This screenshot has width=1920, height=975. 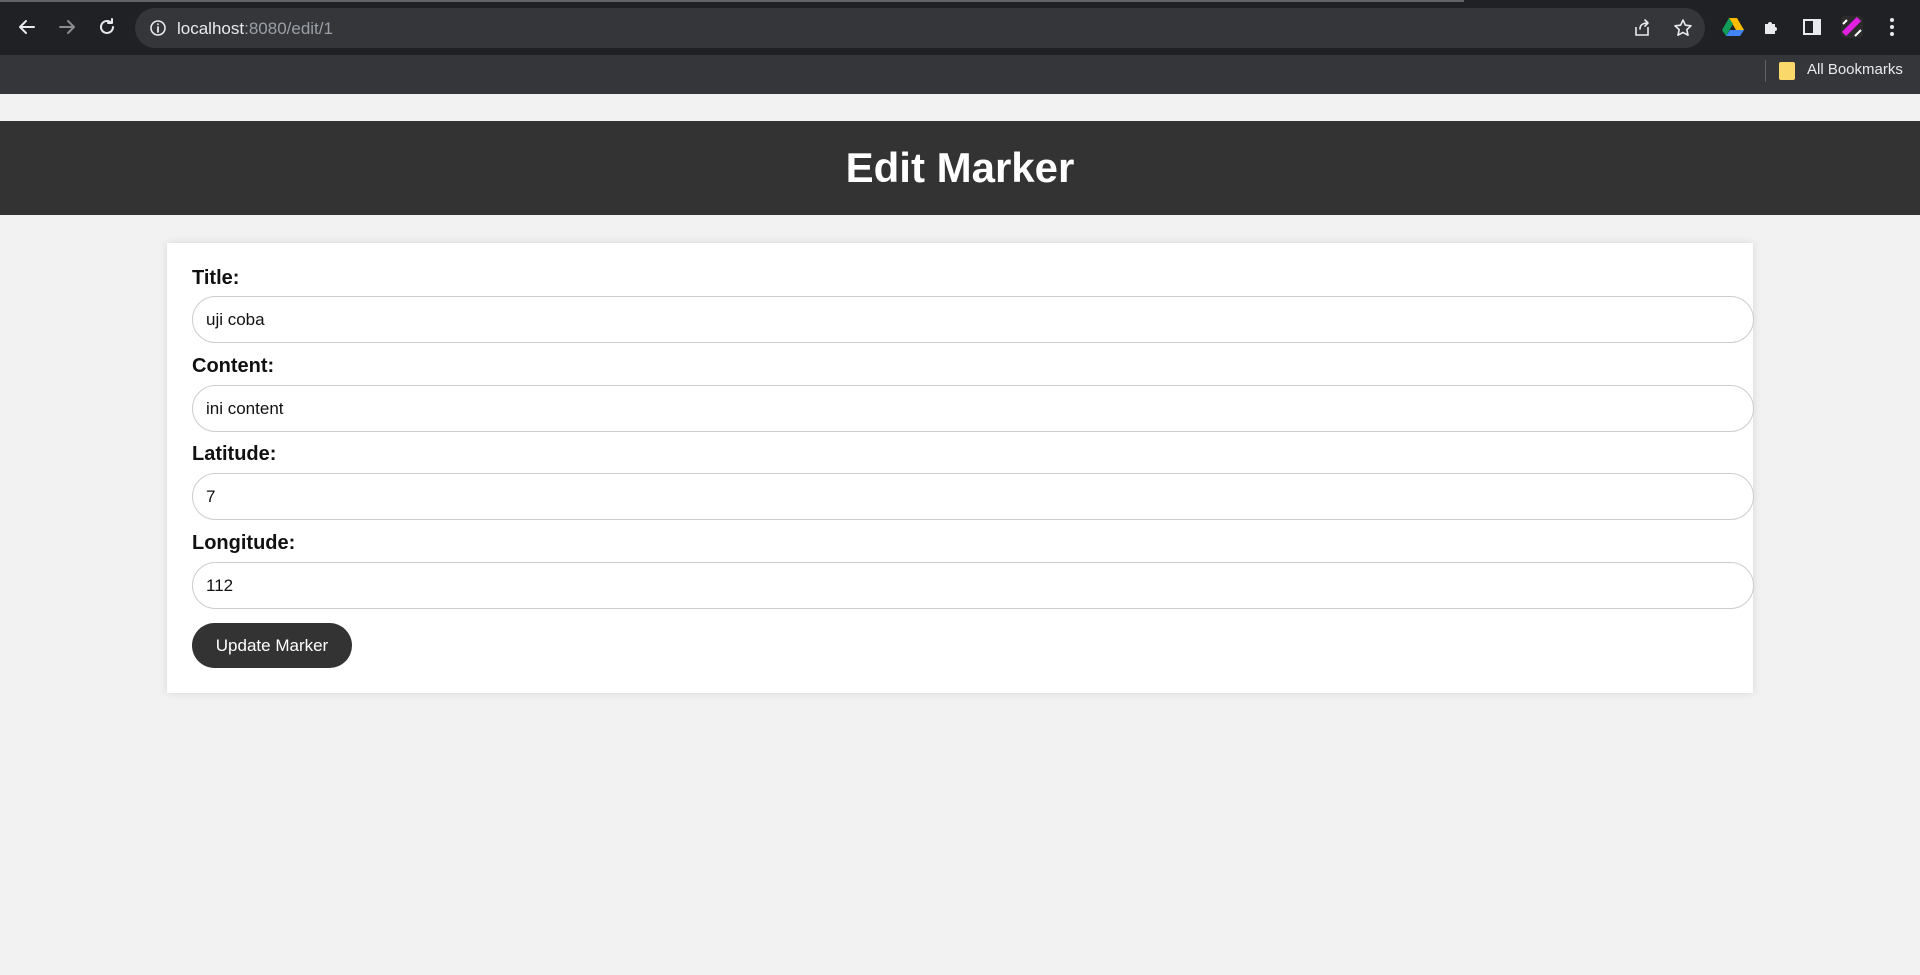 I want to click on content-input, so click(x=973, y=408).